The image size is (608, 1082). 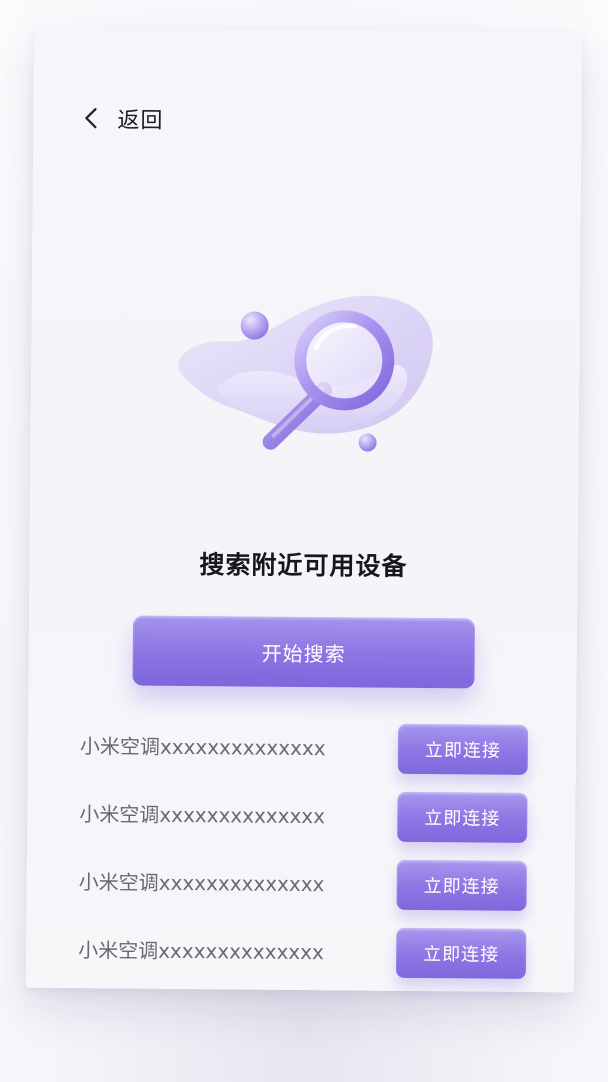 I want to click on search-illustration, so click(x=306, y=370).